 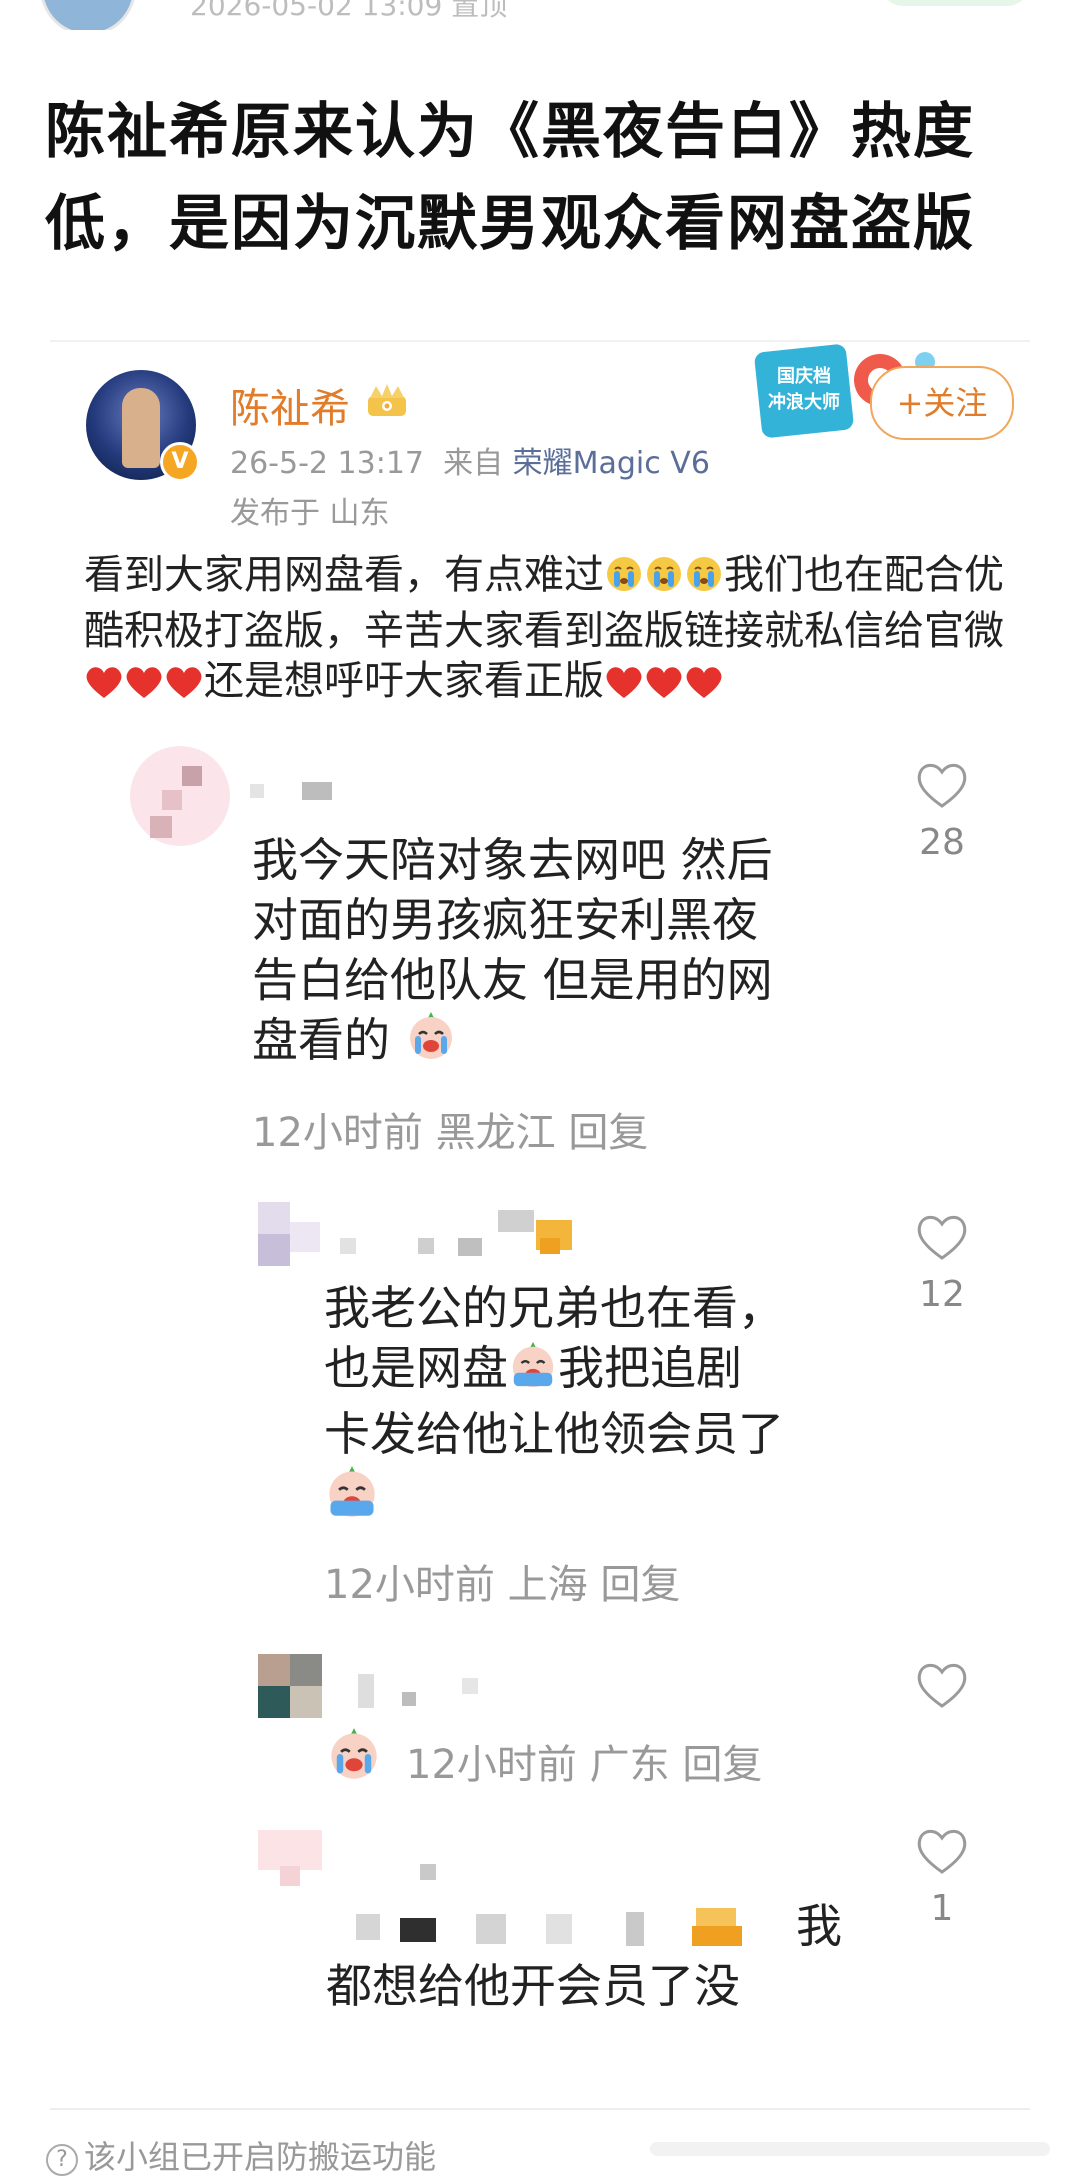 What do you see at coordinates (512, 980) in the screenshot?
I see `comment-line: 告白给他队友 但是用的网` at bounding box center [512, 980].